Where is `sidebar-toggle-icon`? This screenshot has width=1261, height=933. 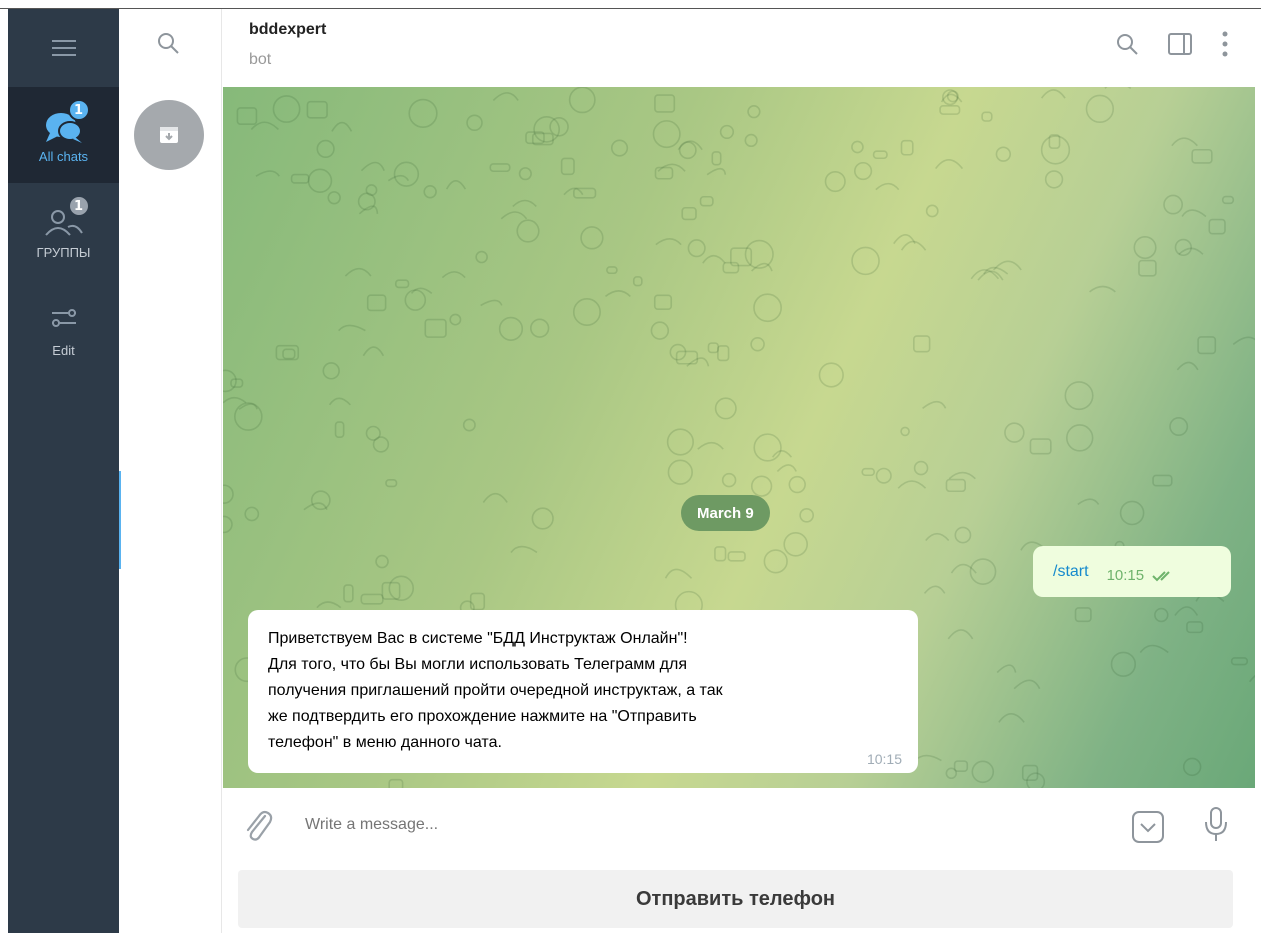 sidebar-toggle-icon is located at coordinates (1180, 44).